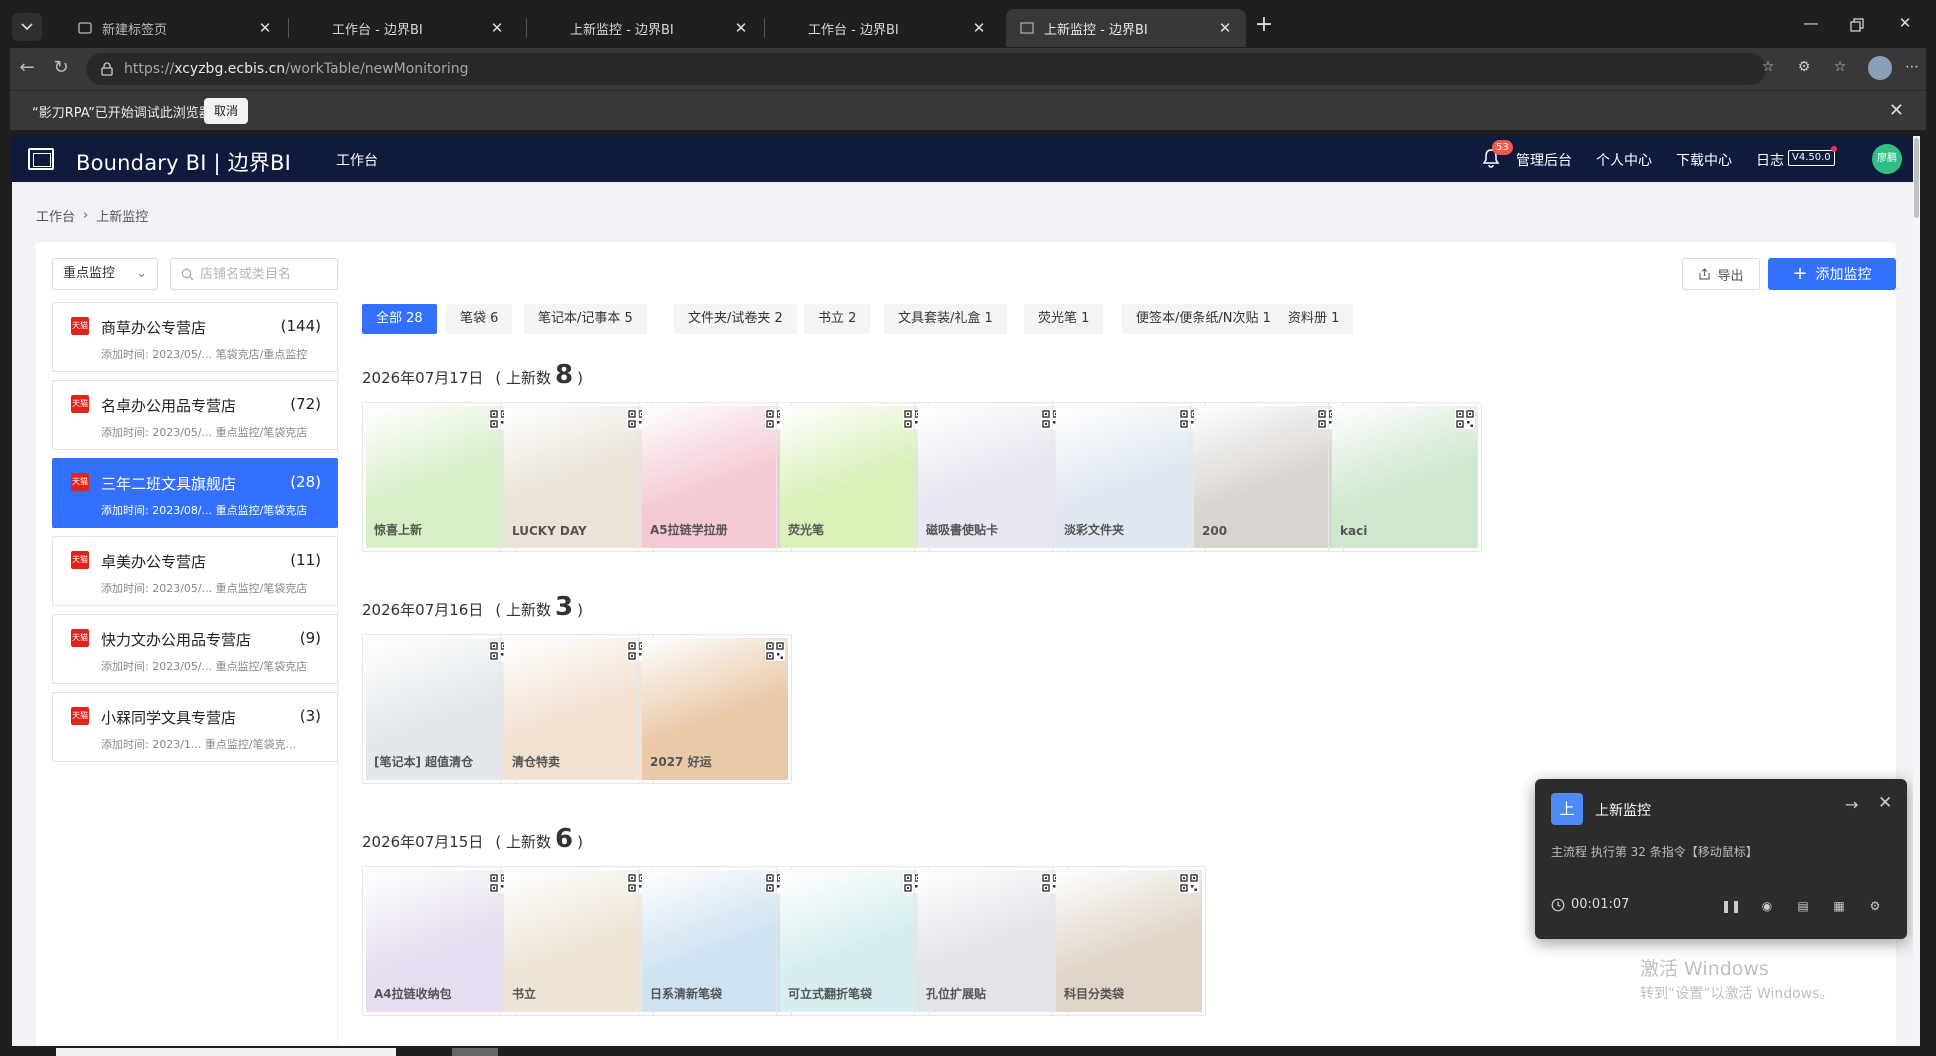 The height and width of the screenshot is (1056, 1936). I want to click on shop-name: 小槑同学文具专营店, so click(169, 718).